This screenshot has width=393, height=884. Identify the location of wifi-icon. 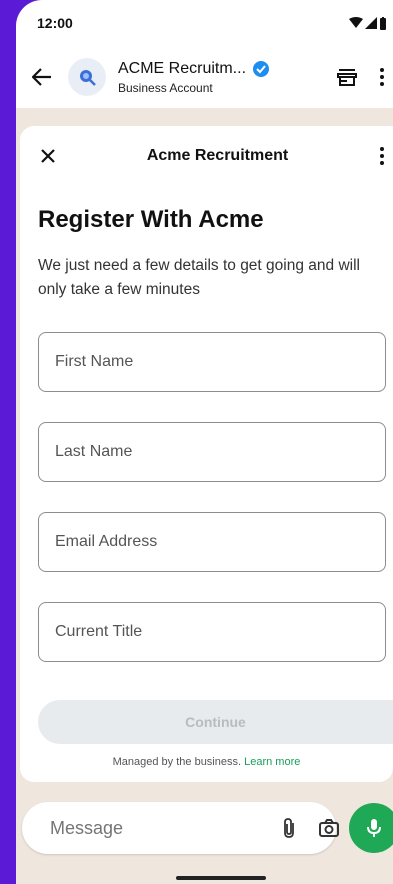
(356, 22).